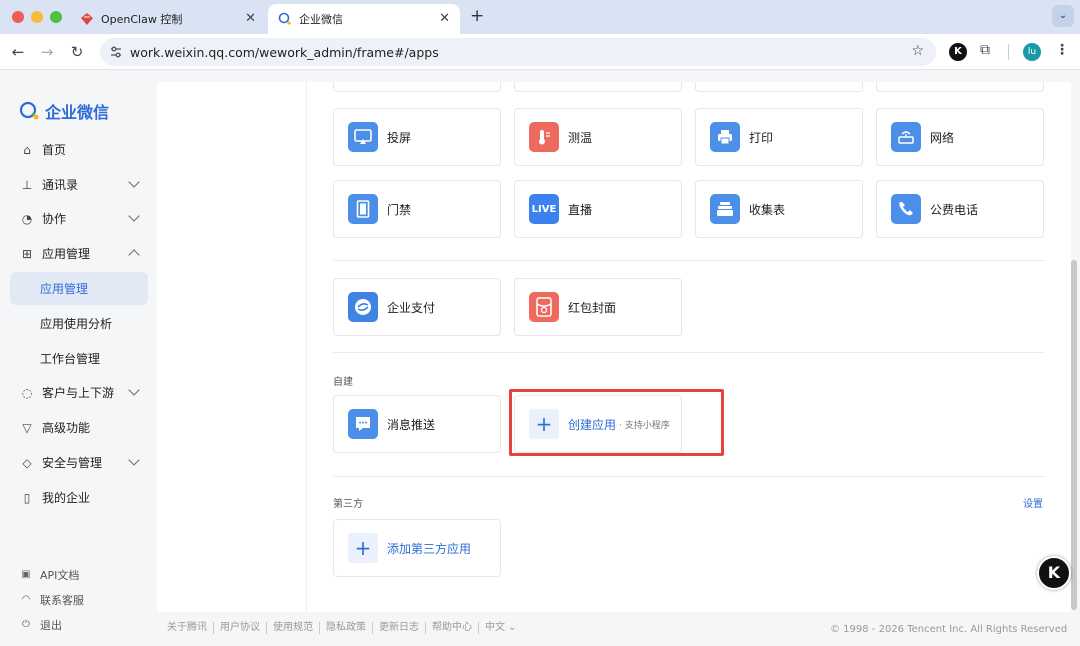 This screenshot has width=1080, height=646. What do you see at coordinates (116, 52) in the screenshot?
I see `site-settings-icon` at bounding box center [116, 52].